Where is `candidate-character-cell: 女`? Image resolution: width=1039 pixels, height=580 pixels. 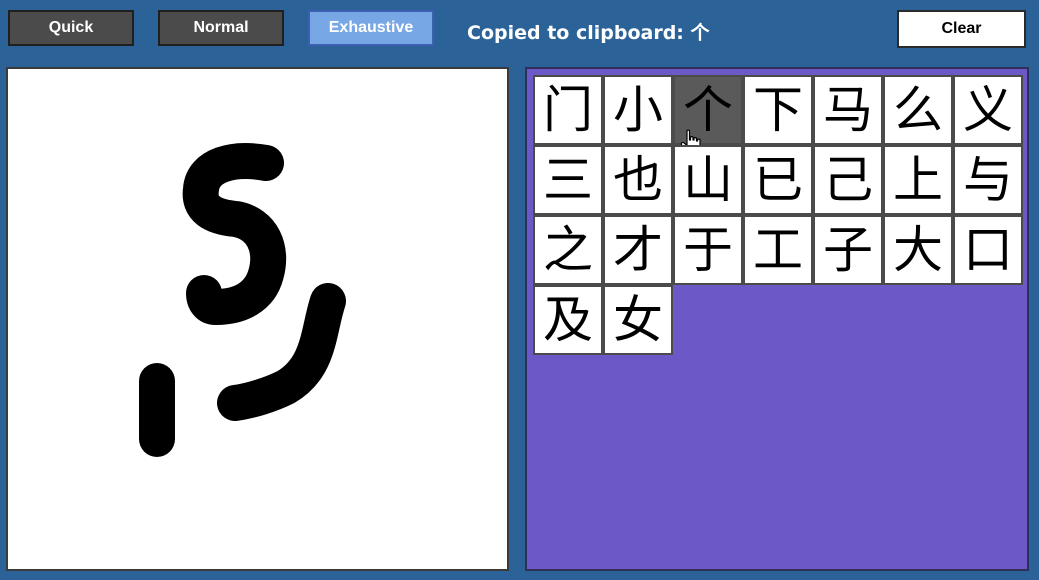
candidate-character-cell: 女 is located at coordinates (638, 320).